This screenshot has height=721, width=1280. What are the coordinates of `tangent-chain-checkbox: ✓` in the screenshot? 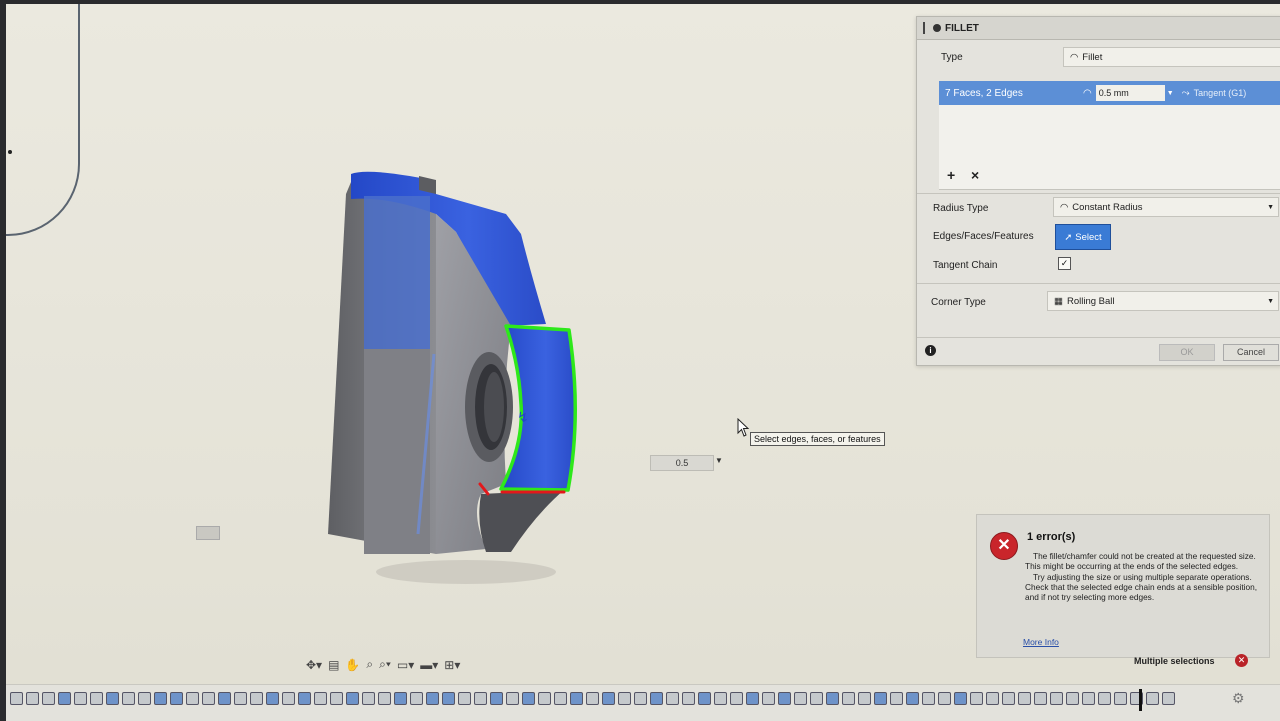 It's located at (1064, 263).